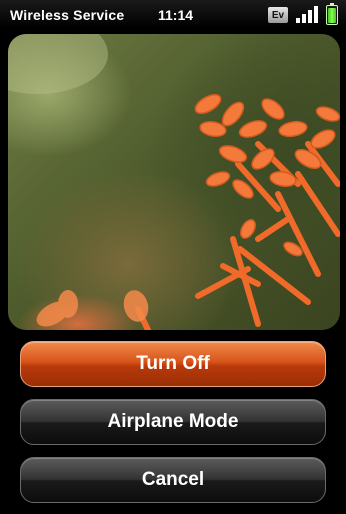  What do you see at coordinates (176, 15) in the screenshot?
I see `clock: 11:14` at bounding box center [176, 15].